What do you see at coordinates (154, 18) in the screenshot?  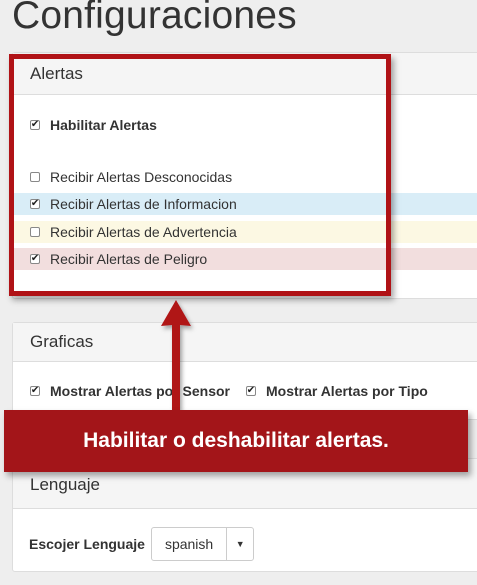 I see `page-title: Configuraciones` at bounding box center [154, 18].